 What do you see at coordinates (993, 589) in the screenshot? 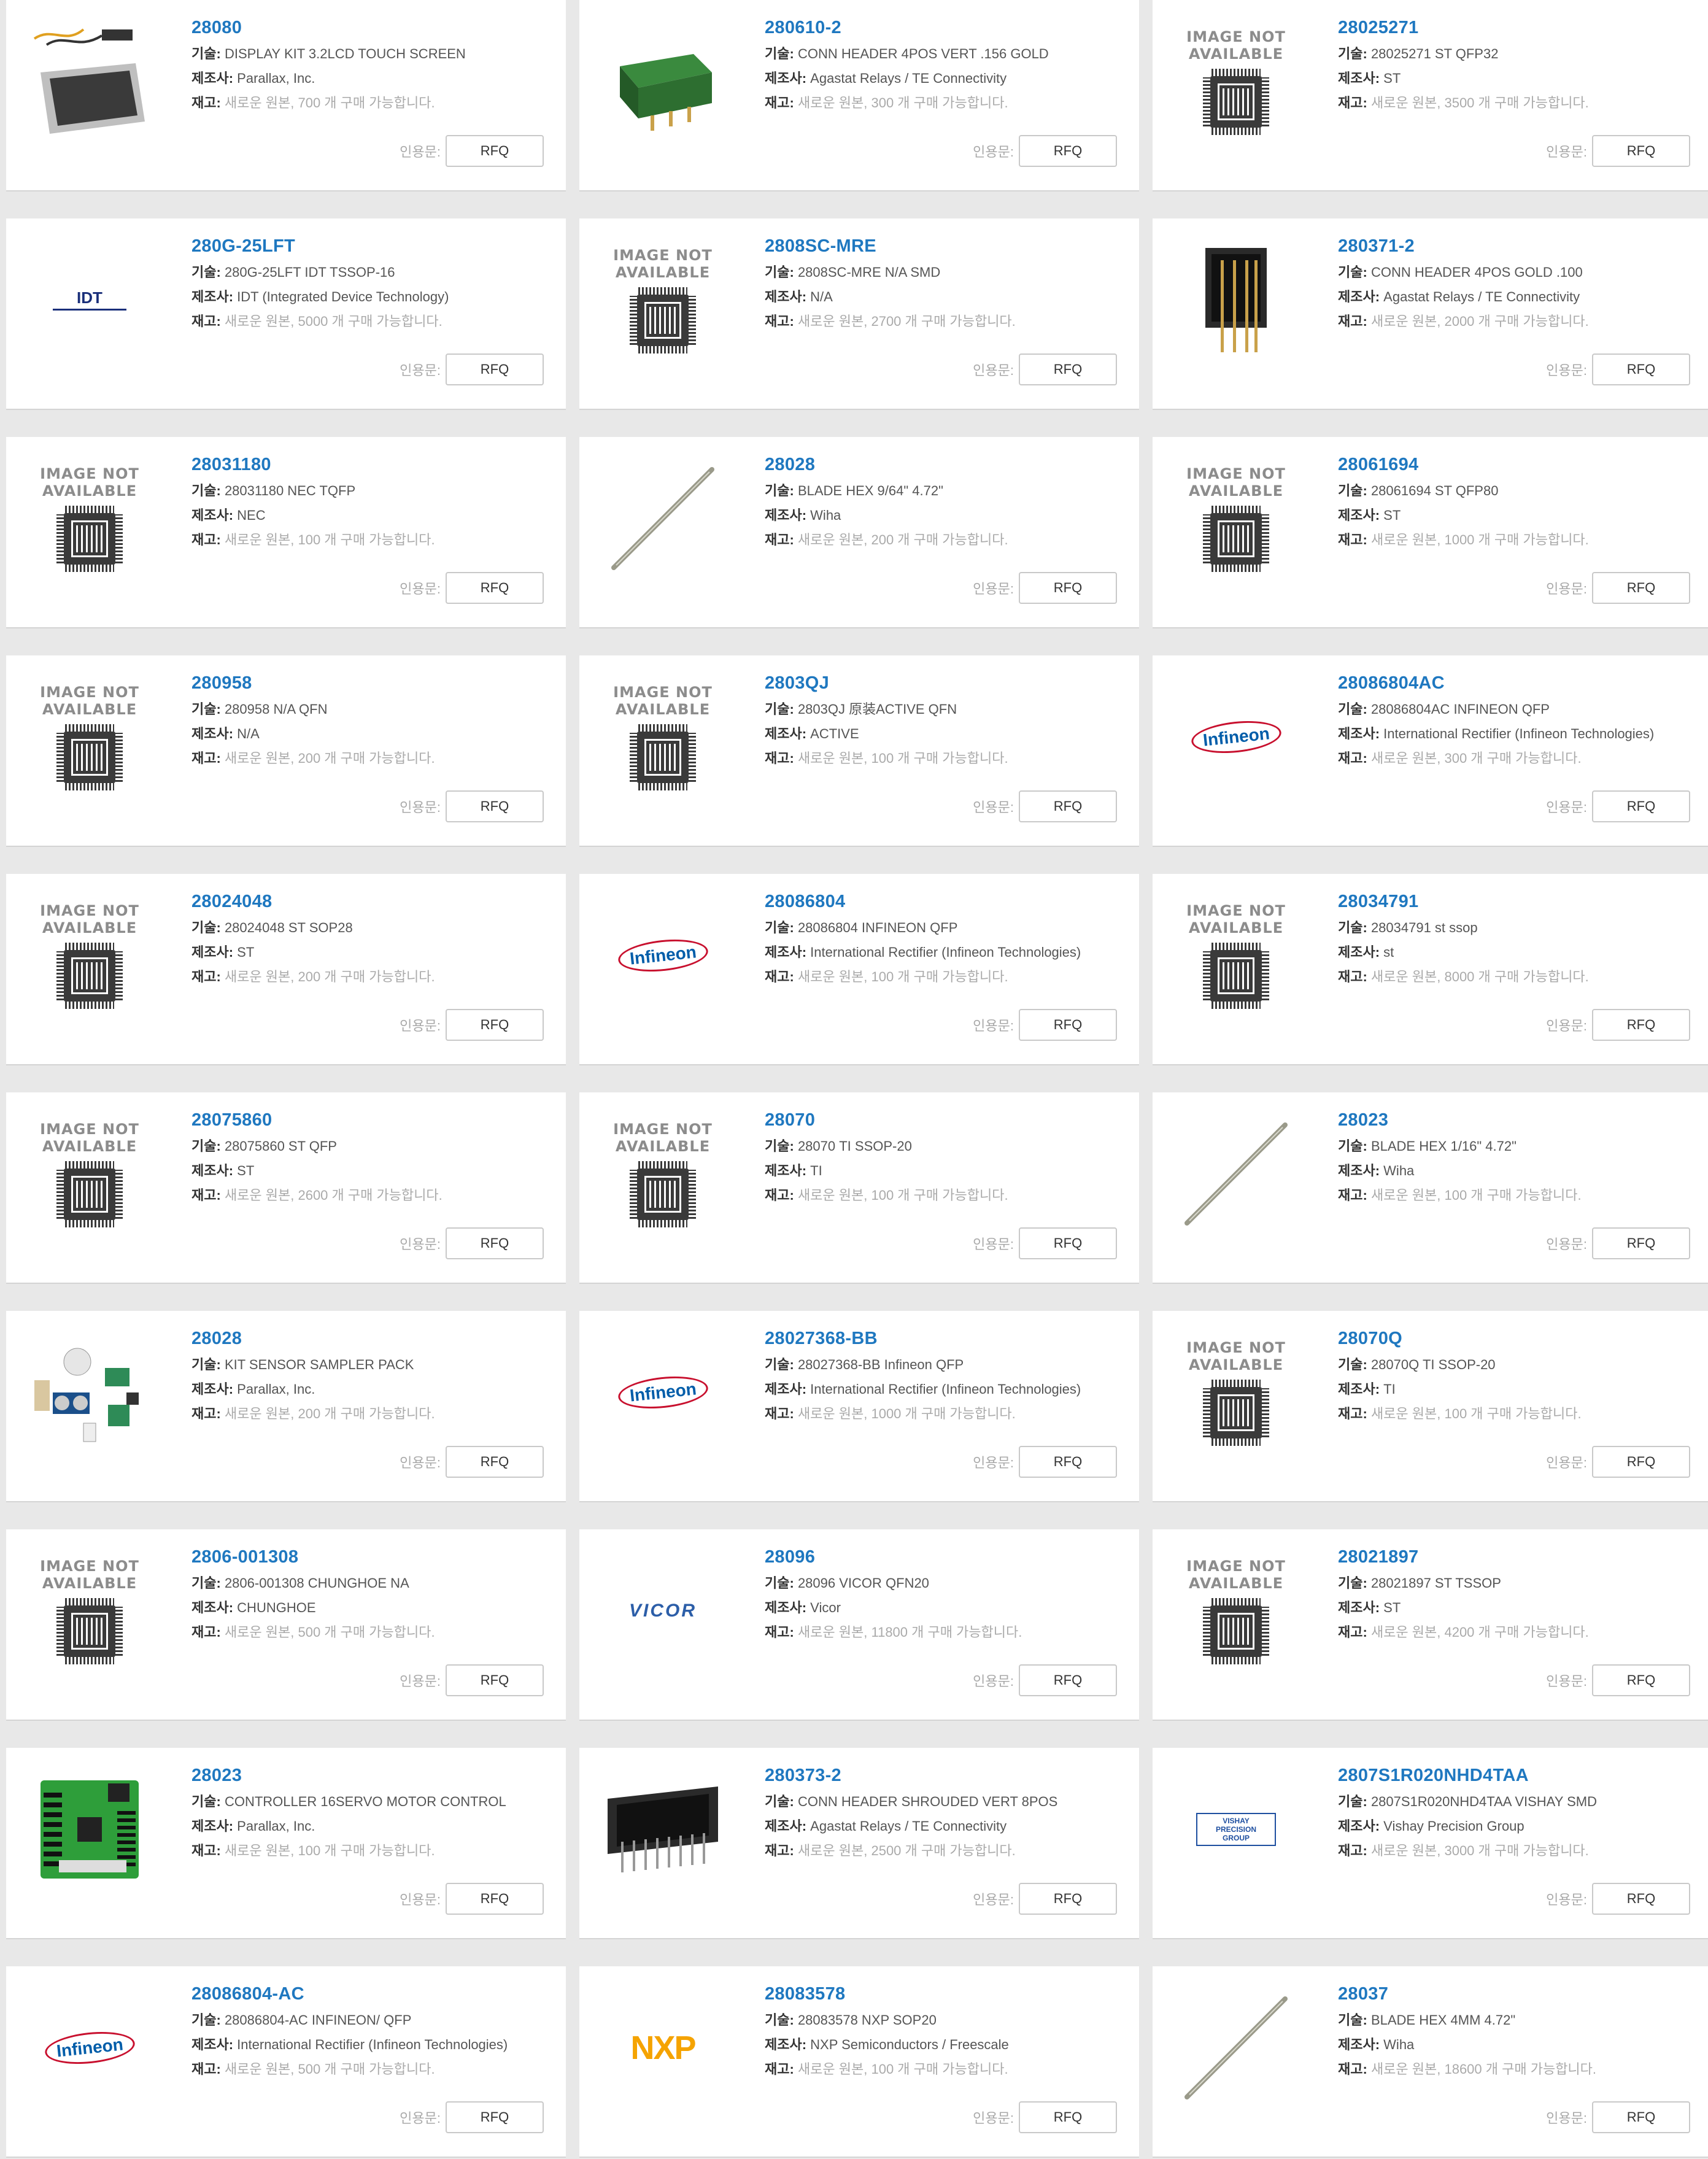
I see `quote-label: 인용문:` at bounding box center [993, 589].